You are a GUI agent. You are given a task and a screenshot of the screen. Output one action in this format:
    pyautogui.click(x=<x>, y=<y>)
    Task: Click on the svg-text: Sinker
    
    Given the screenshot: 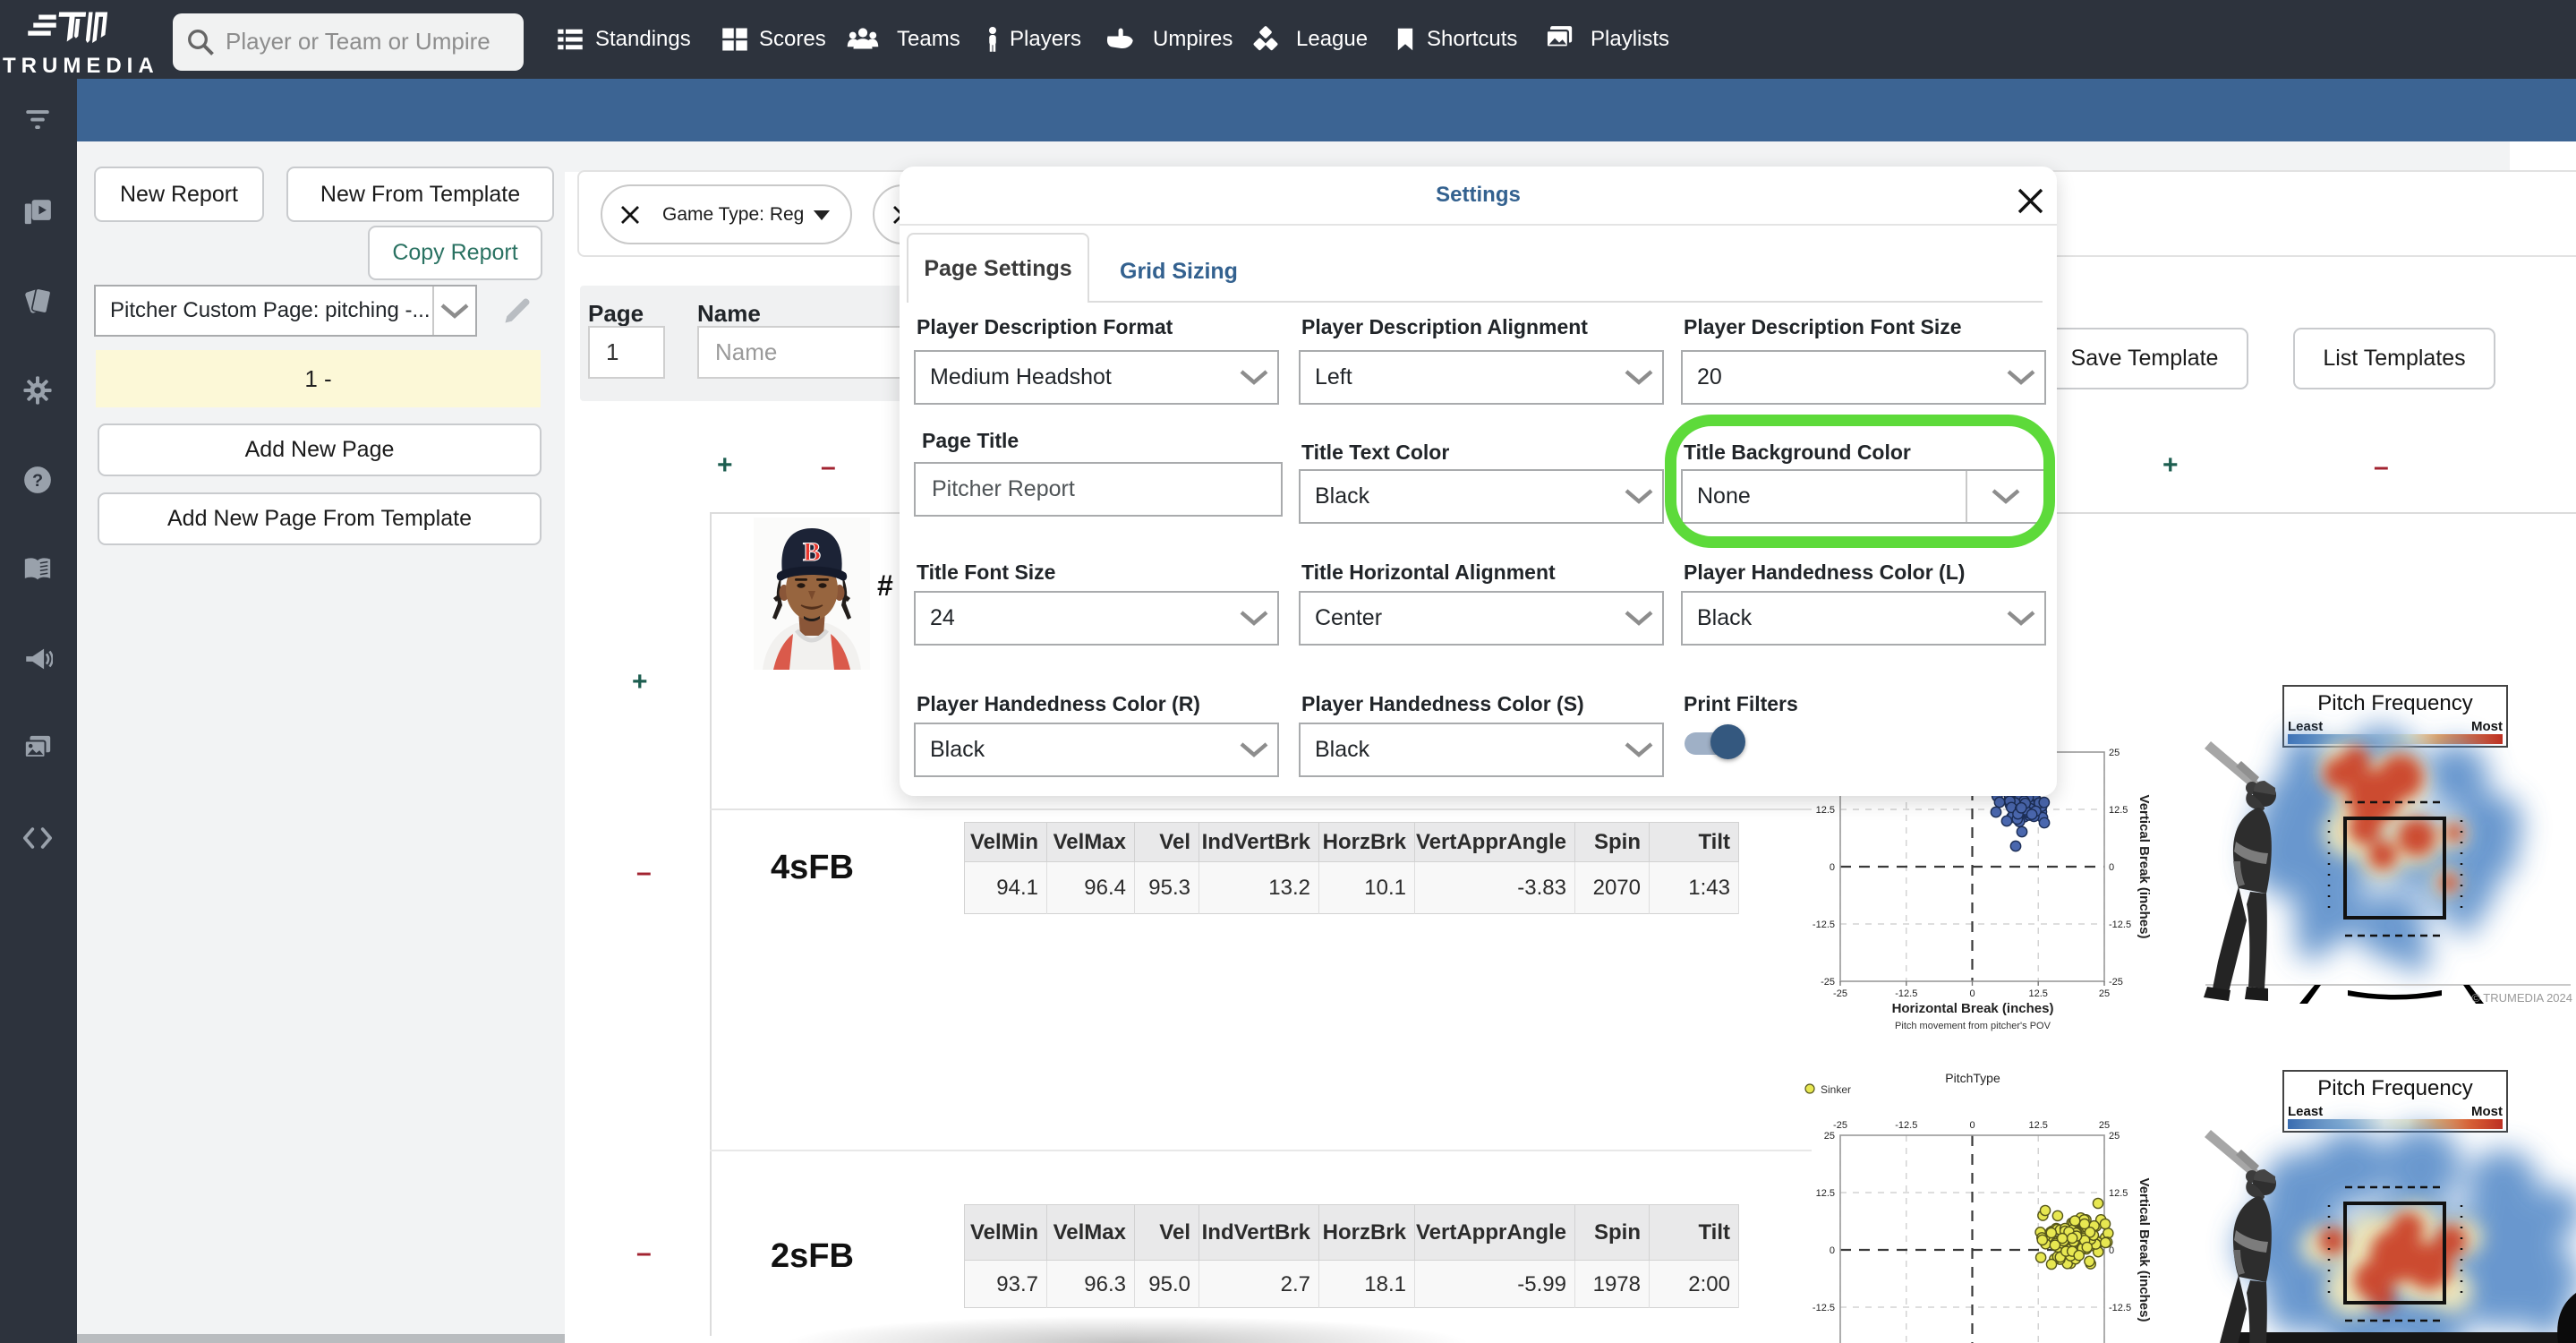 What is the action you would take?
    pyautogui.click(x=1836, y=1089)
    